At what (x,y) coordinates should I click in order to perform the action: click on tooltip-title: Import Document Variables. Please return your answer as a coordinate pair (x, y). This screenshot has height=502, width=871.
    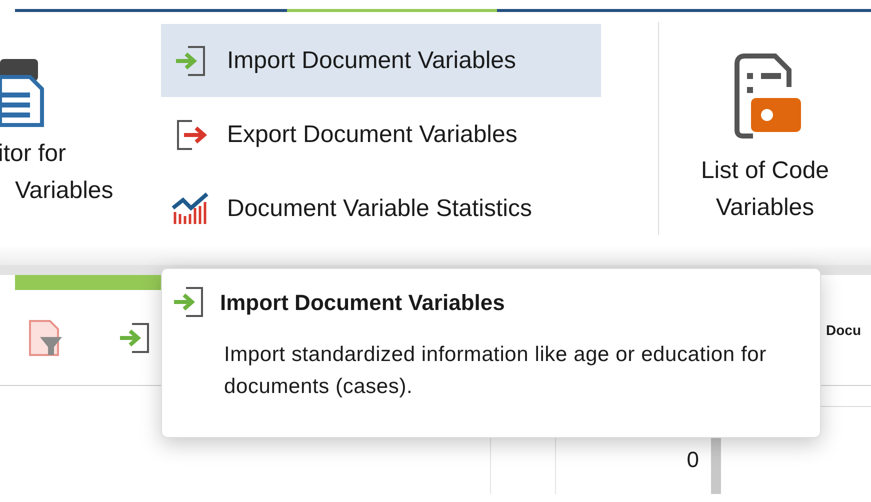
    Looking at the image, I should click on (362, 302).